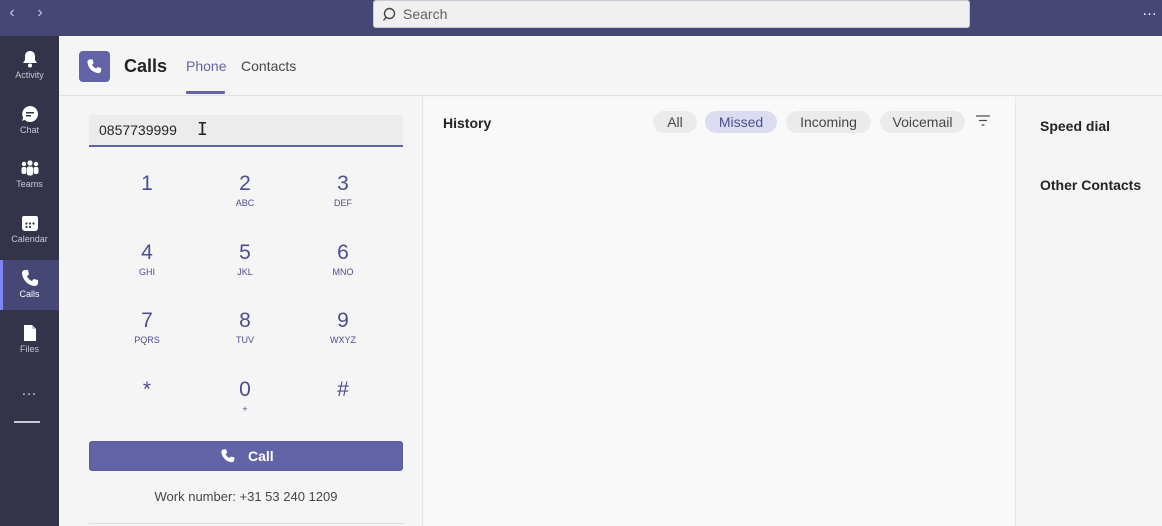 This screenshot has height=526, width=1162. I want to click on file-icon, so click(29, 333).